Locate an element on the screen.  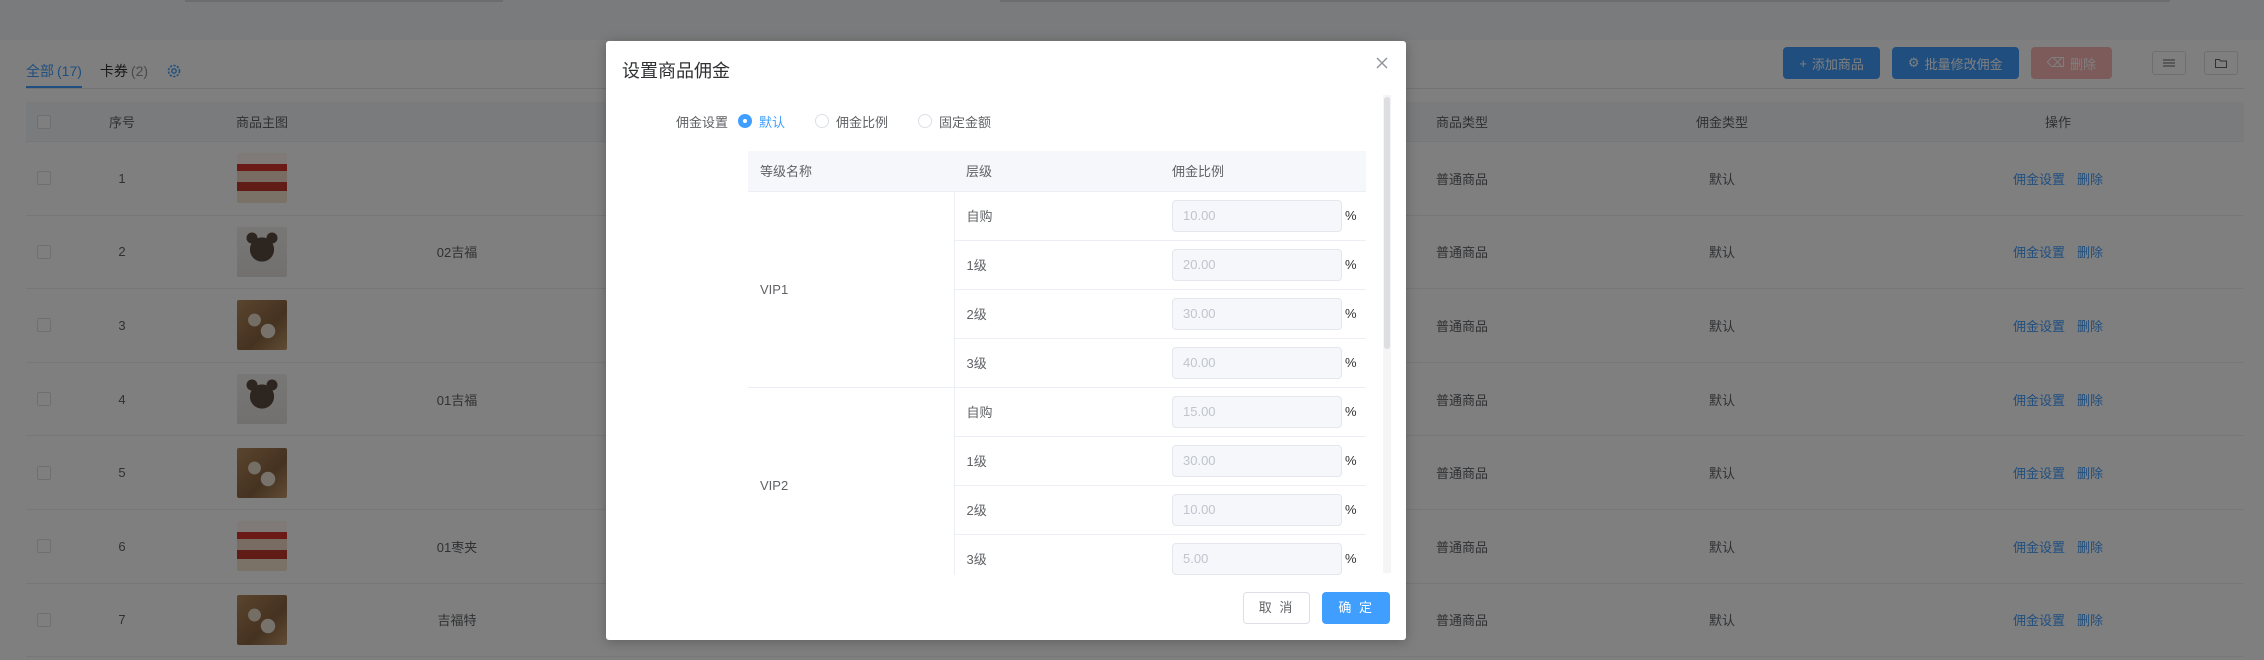
rate-row: VIP1 自购 10.00% is located at coordinates (1057, 289).